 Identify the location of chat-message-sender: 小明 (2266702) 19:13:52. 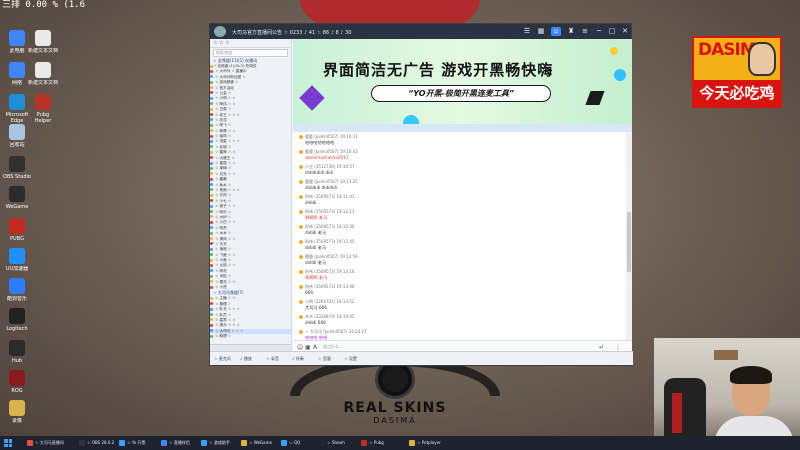
(329, 301).